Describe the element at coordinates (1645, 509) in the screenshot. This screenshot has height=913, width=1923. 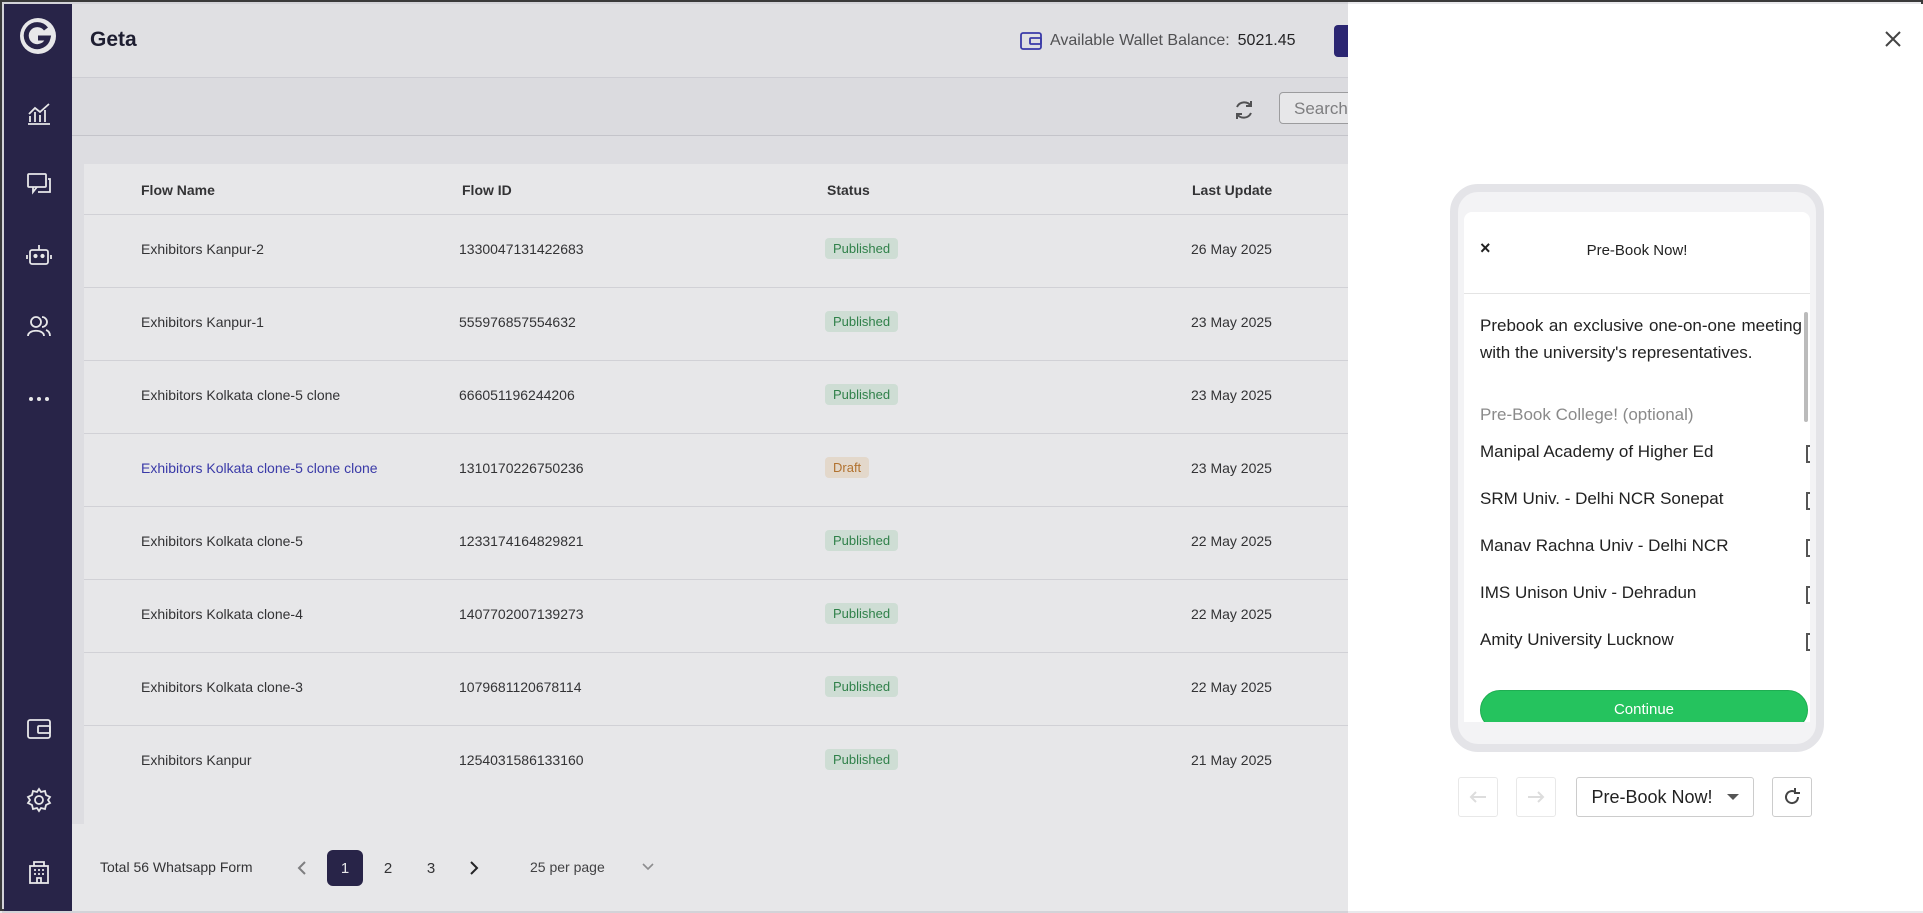
I see `college-option: SRM Univ. - Delhi NCR Sonepat` at that location.